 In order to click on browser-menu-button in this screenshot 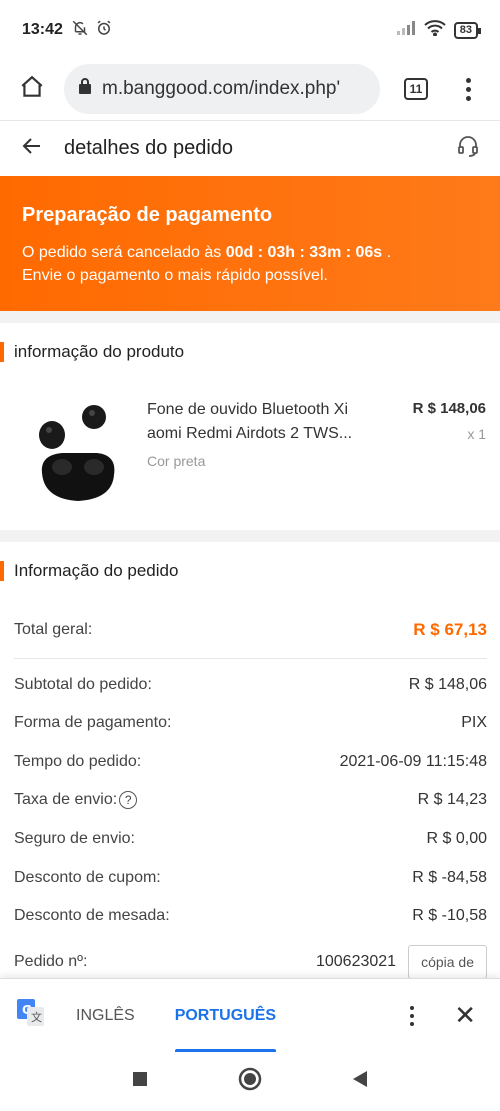, I will do `click(468, 89)`.